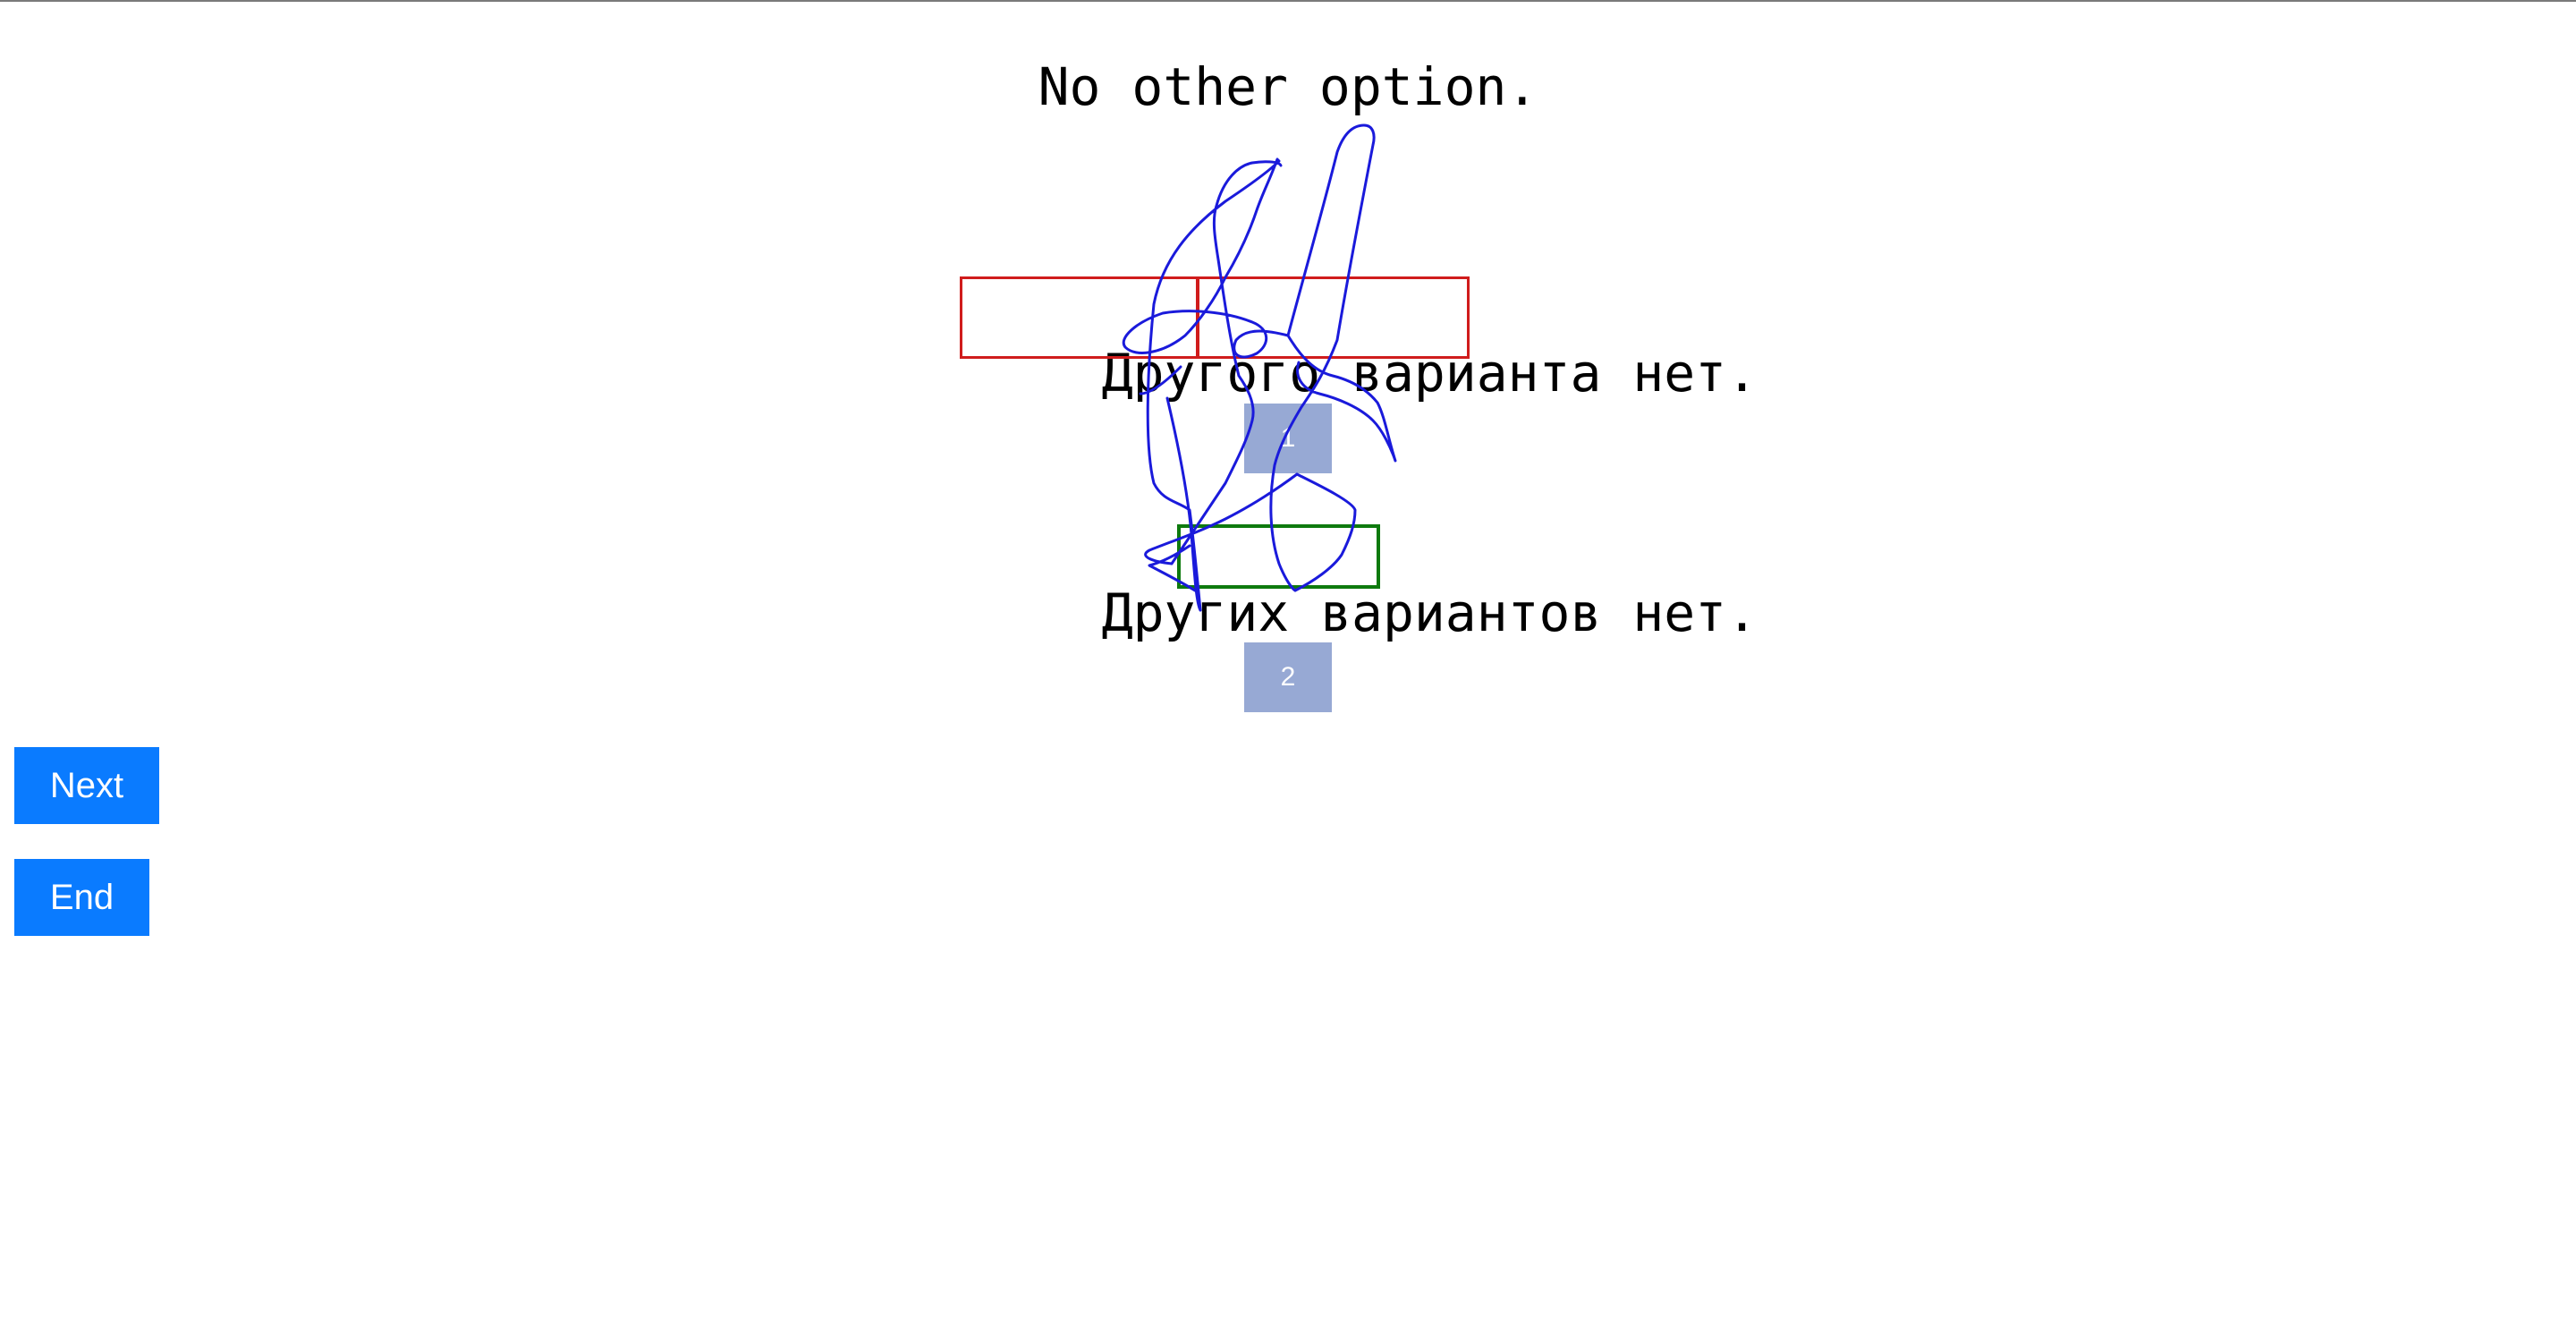 This screenshot has height=1343, width=2576. Describe the element at coordinates (1695, 613) in the screenshot. I see `hypothesis-2-word-3: нет.` at that location.